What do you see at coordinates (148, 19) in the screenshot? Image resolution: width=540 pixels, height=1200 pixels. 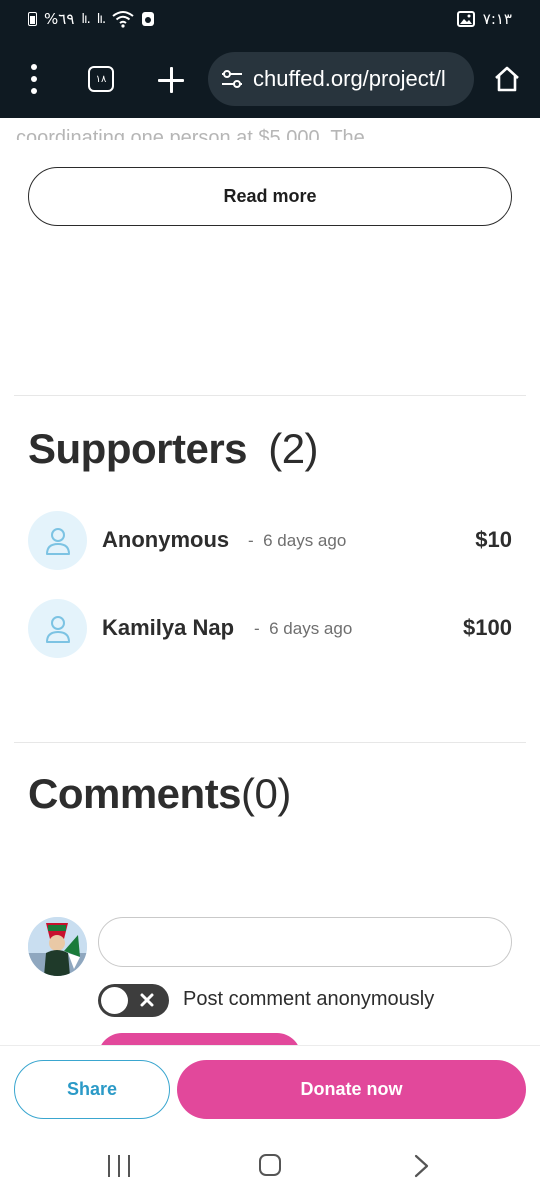 I see `shield-icon` at bounding box center [148, 19].